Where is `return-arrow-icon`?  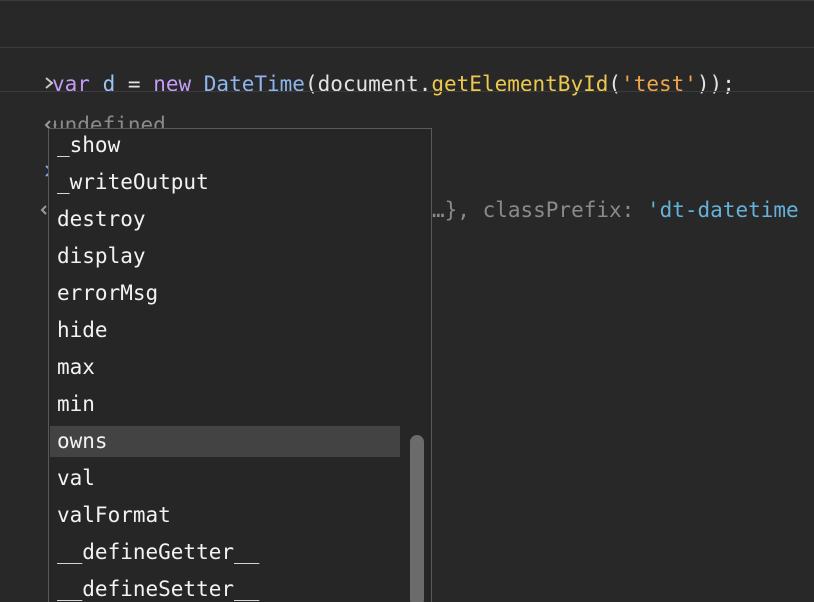 return-arrow-icon is located at coordinates (34, 210).